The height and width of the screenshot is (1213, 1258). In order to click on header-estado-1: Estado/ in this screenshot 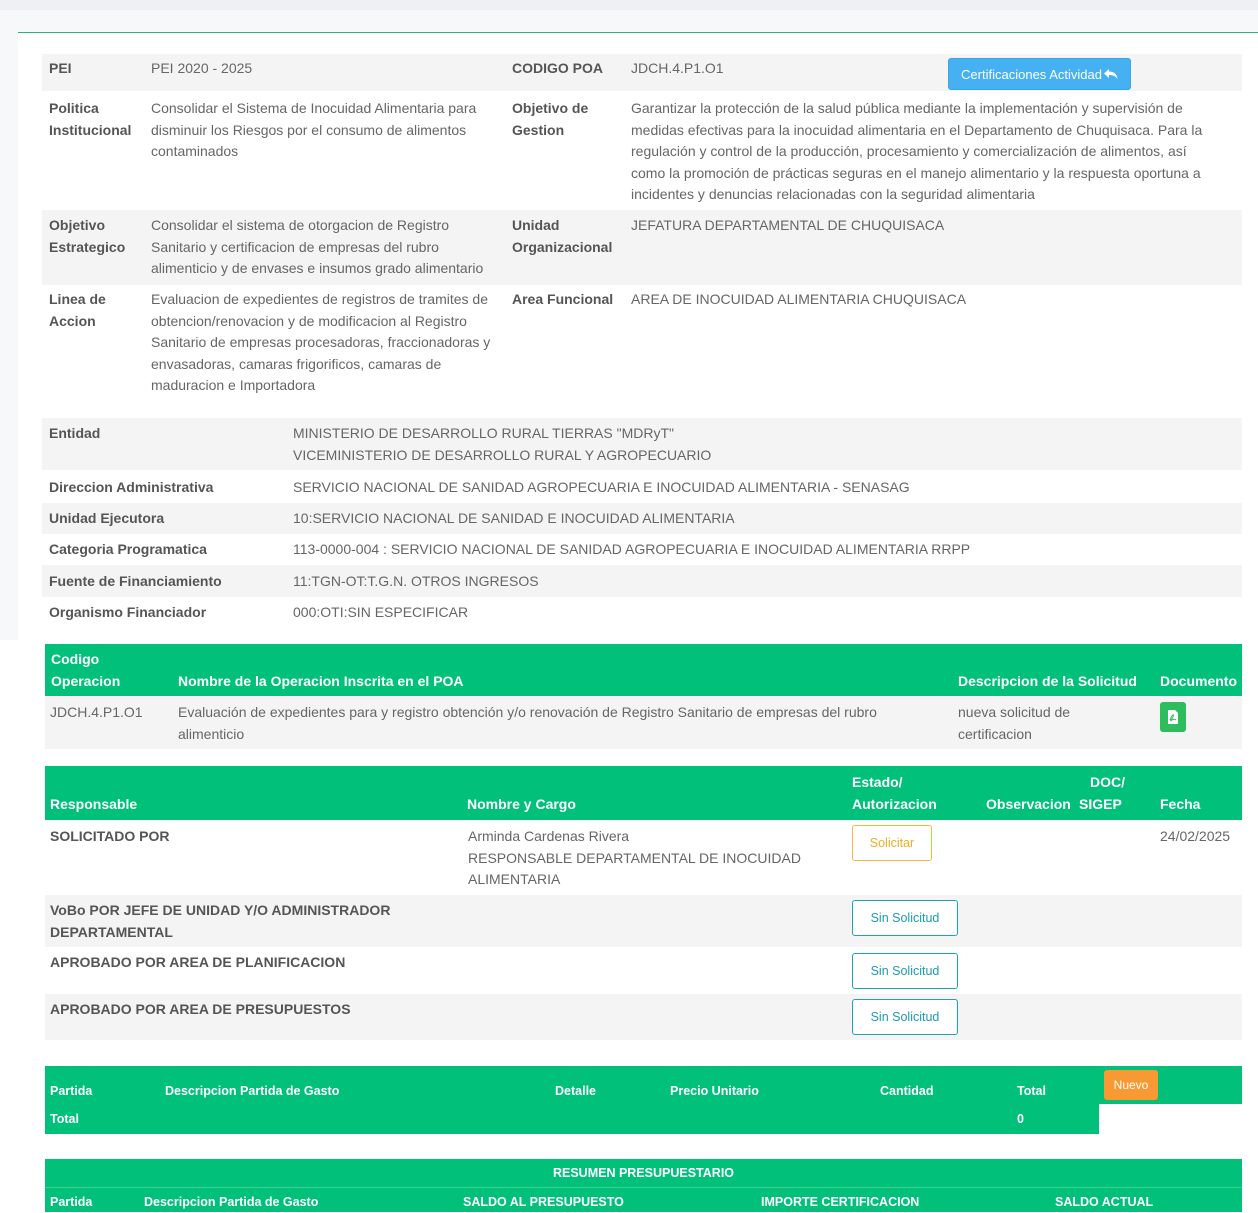, I will do `click(877, 782)`.